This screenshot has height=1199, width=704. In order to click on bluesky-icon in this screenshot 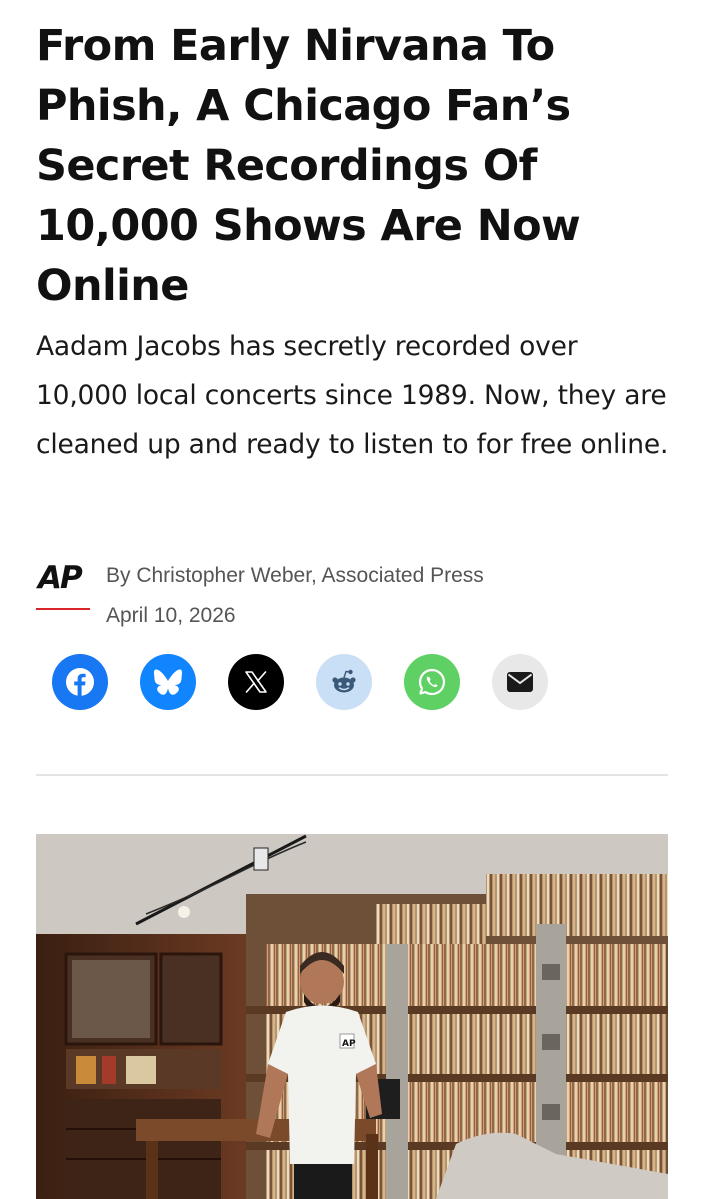, I will do `click(168, 682)`.